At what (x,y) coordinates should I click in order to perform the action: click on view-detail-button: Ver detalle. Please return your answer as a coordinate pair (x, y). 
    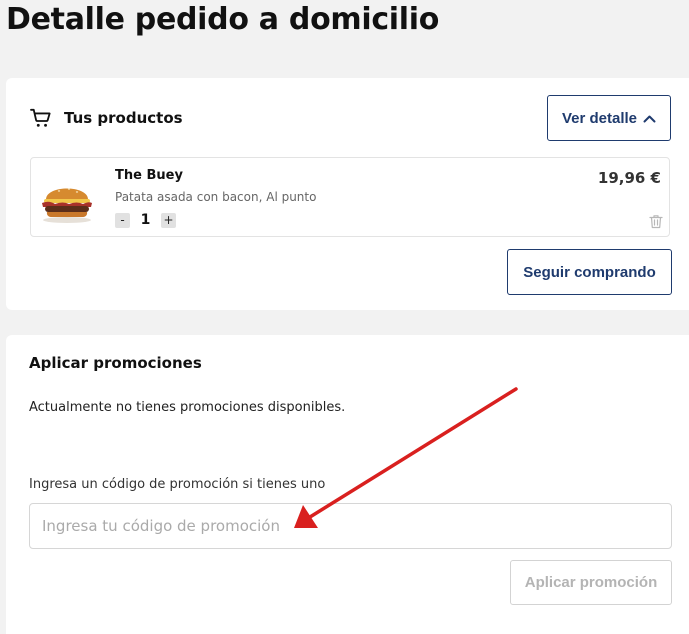
    Looking at the image, I should click on (609, 118).